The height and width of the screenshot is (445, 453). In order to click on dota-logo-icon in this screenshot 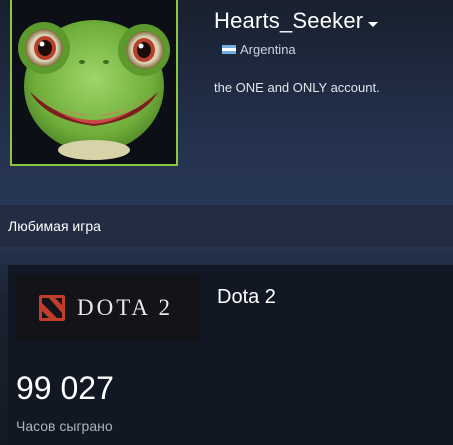, I will do `click(52, 308)`.